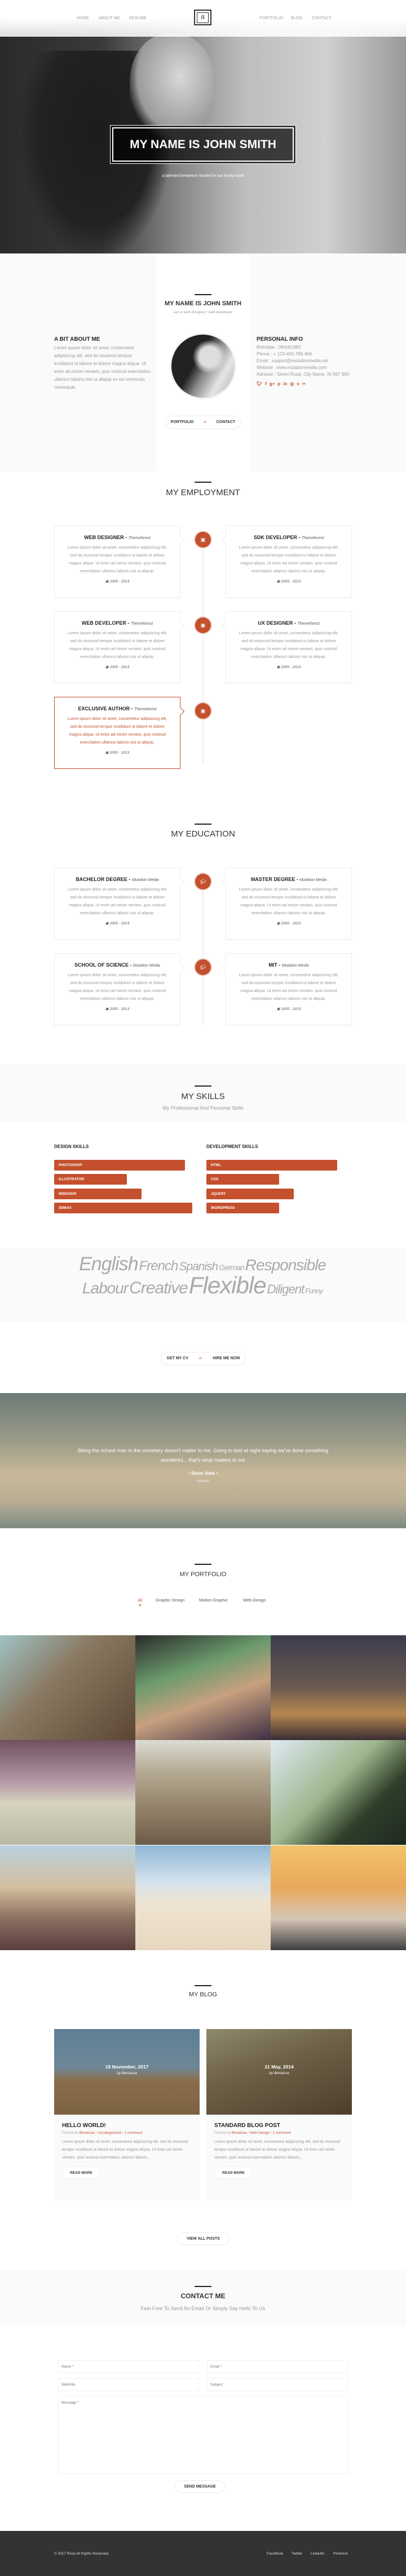 This screenshot has width=406, height=2576. What do you see at coordinates (226, 1358) in the screenshot?
I see `hire-me-button: HIRE ME NOW` at bounding box center [226, 1358].